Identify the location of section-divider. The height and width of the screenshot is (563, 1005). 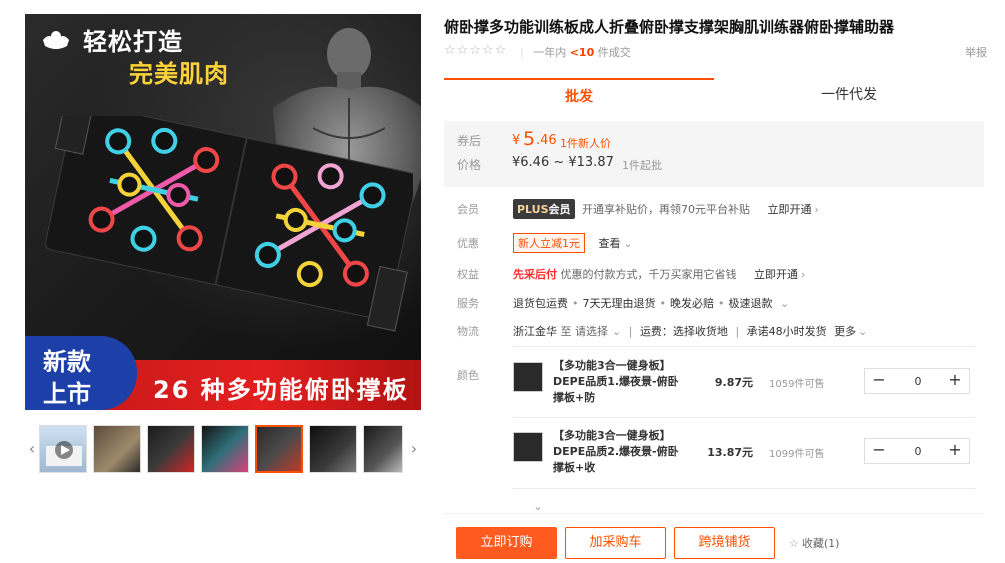
(744, 346).